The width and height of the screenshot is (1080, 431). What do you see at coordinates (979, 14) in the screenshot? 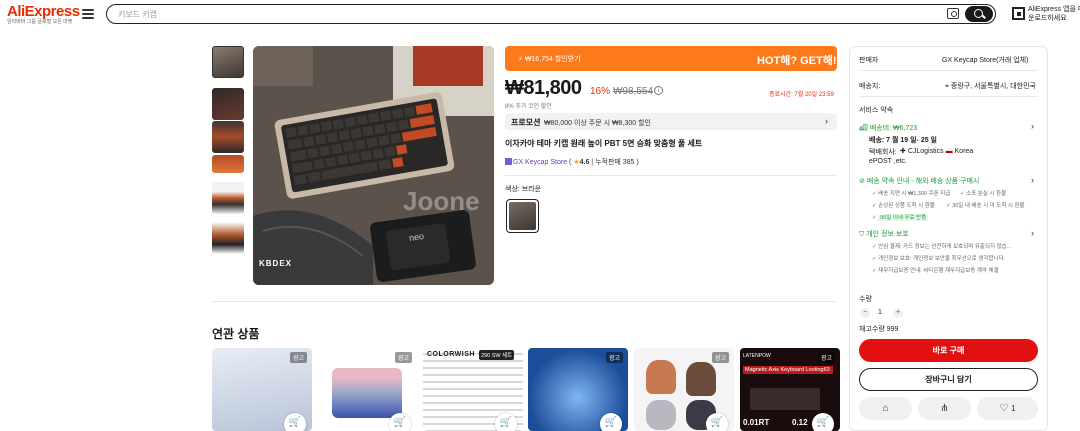
I see `search-button` at bounding box center [979, 14].